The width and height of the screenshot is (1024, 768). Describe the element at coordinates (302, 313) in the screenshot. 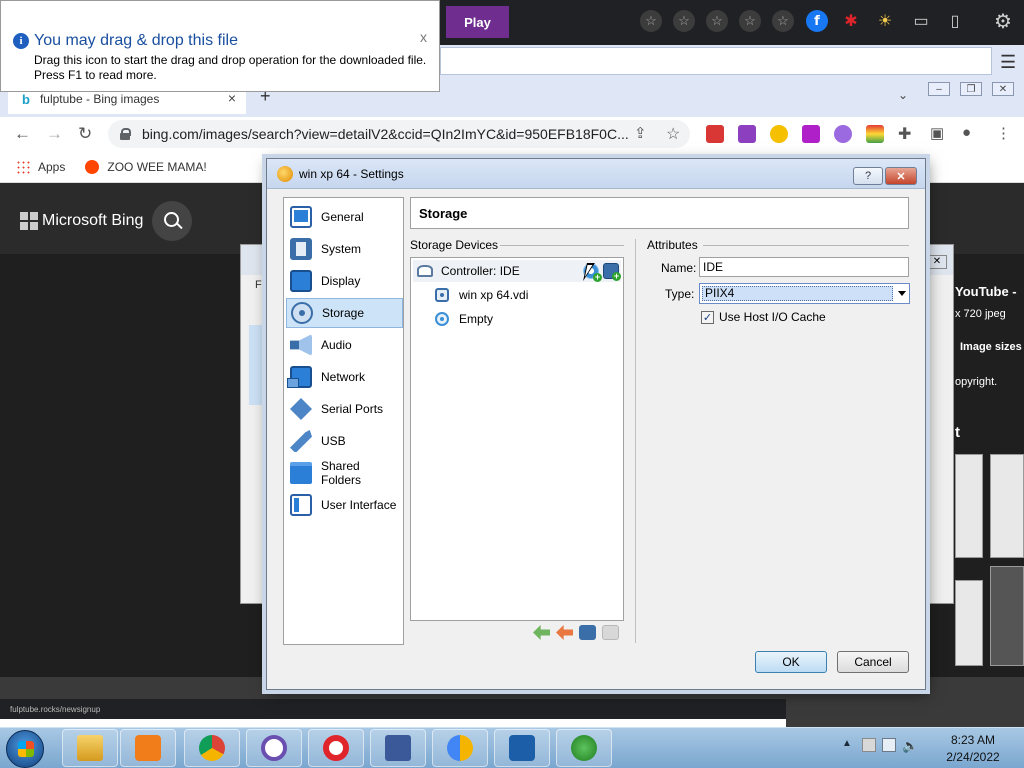

I see `storage-disc-icon` at that location.